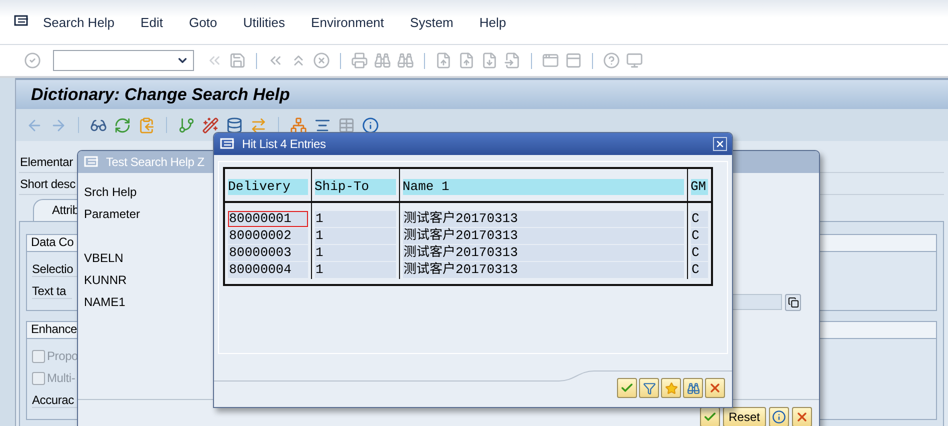  Describe the element at coordinates (155, 162) in the screenshot. I see `dialog-title: Test Search Help Z` at that location.